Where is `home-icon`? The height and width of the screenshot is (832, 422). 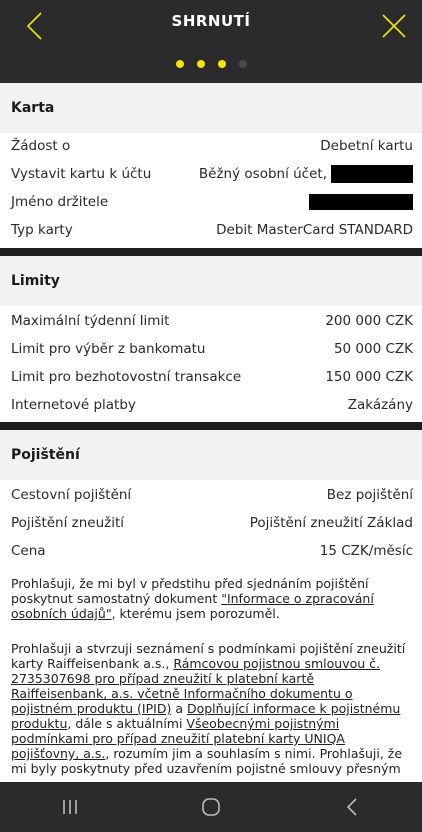 home-icon is located at coordinates (211, 807).